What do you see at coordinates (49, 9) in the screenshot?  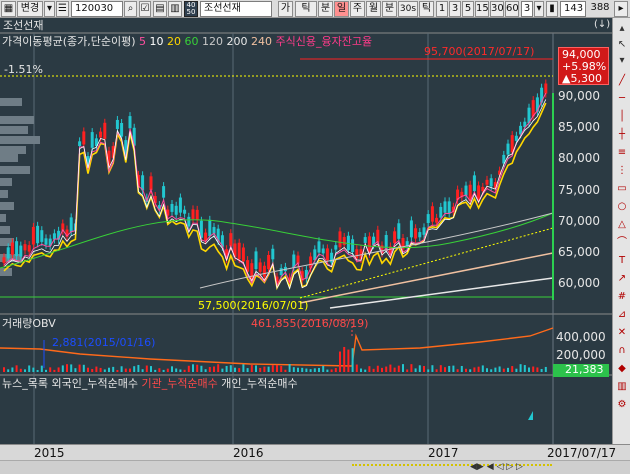 I see `dropdown-icon: ▾` at bounding box center [49, 9].